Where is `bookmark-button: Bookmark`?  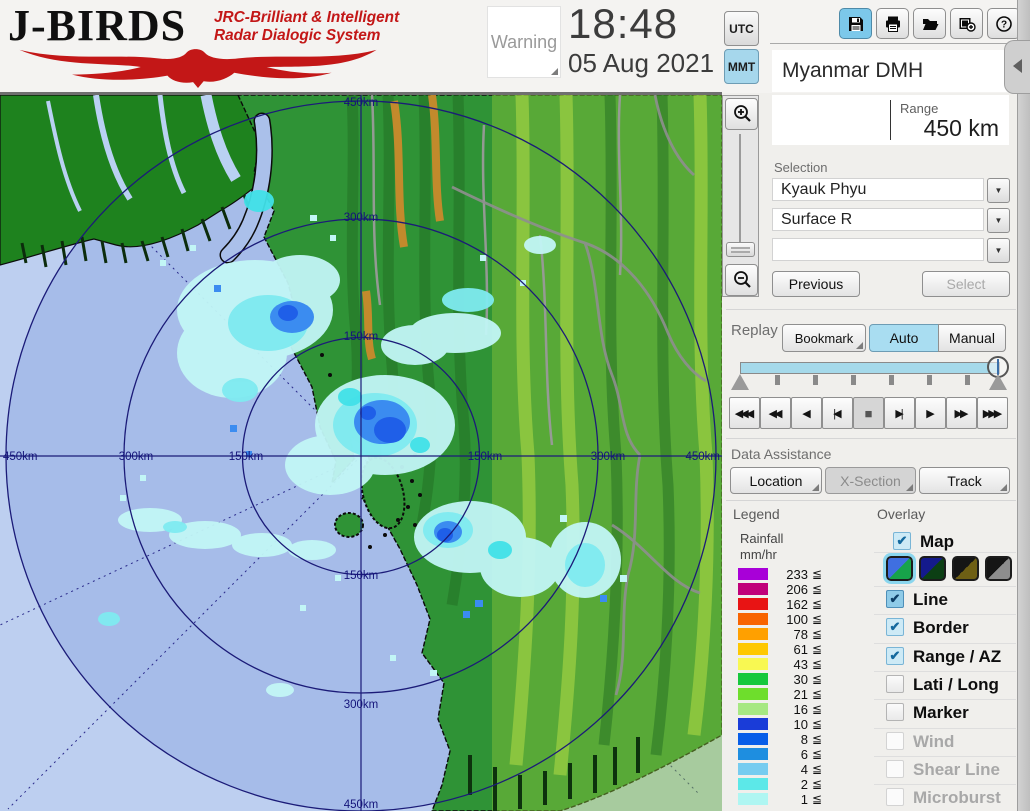
bookmark-button: Bookmark is located at coordinates (824, 338).